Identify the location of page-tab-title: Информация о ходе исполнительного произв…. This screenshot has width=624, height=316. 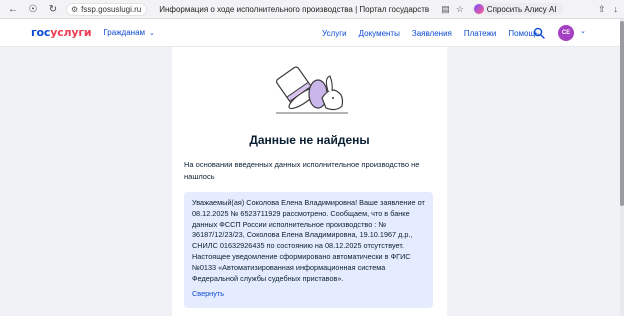
(294, 9).